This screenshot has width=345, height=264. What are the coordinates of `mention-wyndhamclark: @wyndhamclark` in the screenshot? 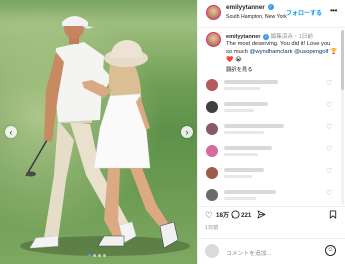 It's located at (271, 52).